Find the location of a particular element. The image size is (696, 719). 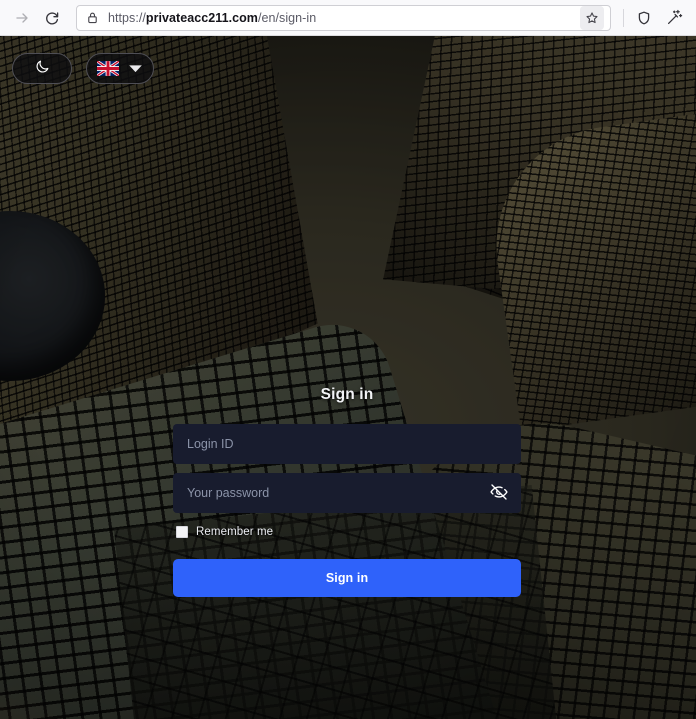

ai-sparkle-button is located at coordinates (674, 18).